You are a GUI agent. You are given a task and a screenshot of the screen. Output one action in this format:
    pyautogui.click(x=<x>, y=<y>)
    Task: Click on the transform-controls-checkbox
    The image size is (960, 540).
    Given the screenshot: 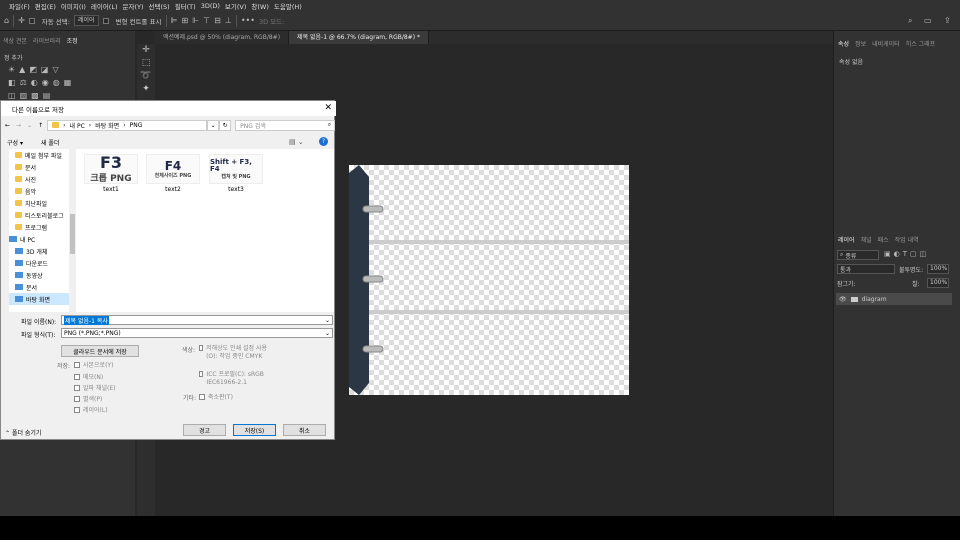 What is the action you would take?
    pyautogui.click(x=105, y=20)
    